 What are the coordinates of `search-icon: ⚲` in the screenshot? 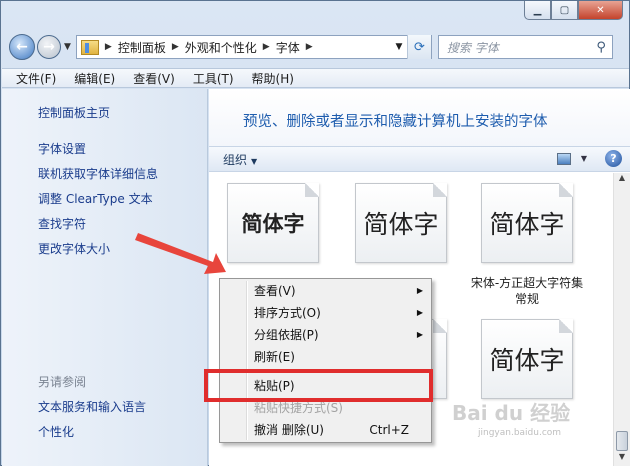 It's located at (601, 47).